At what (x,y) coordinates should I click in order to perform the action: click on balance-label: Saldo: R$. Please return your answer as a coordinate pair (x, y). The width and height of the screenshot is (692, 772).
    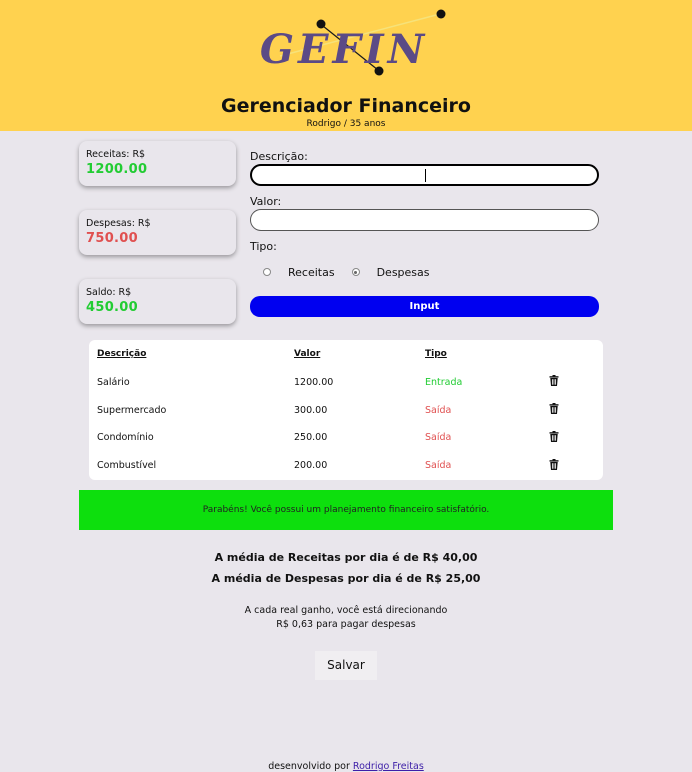
    Looking at the image, I should click on (109, 292).